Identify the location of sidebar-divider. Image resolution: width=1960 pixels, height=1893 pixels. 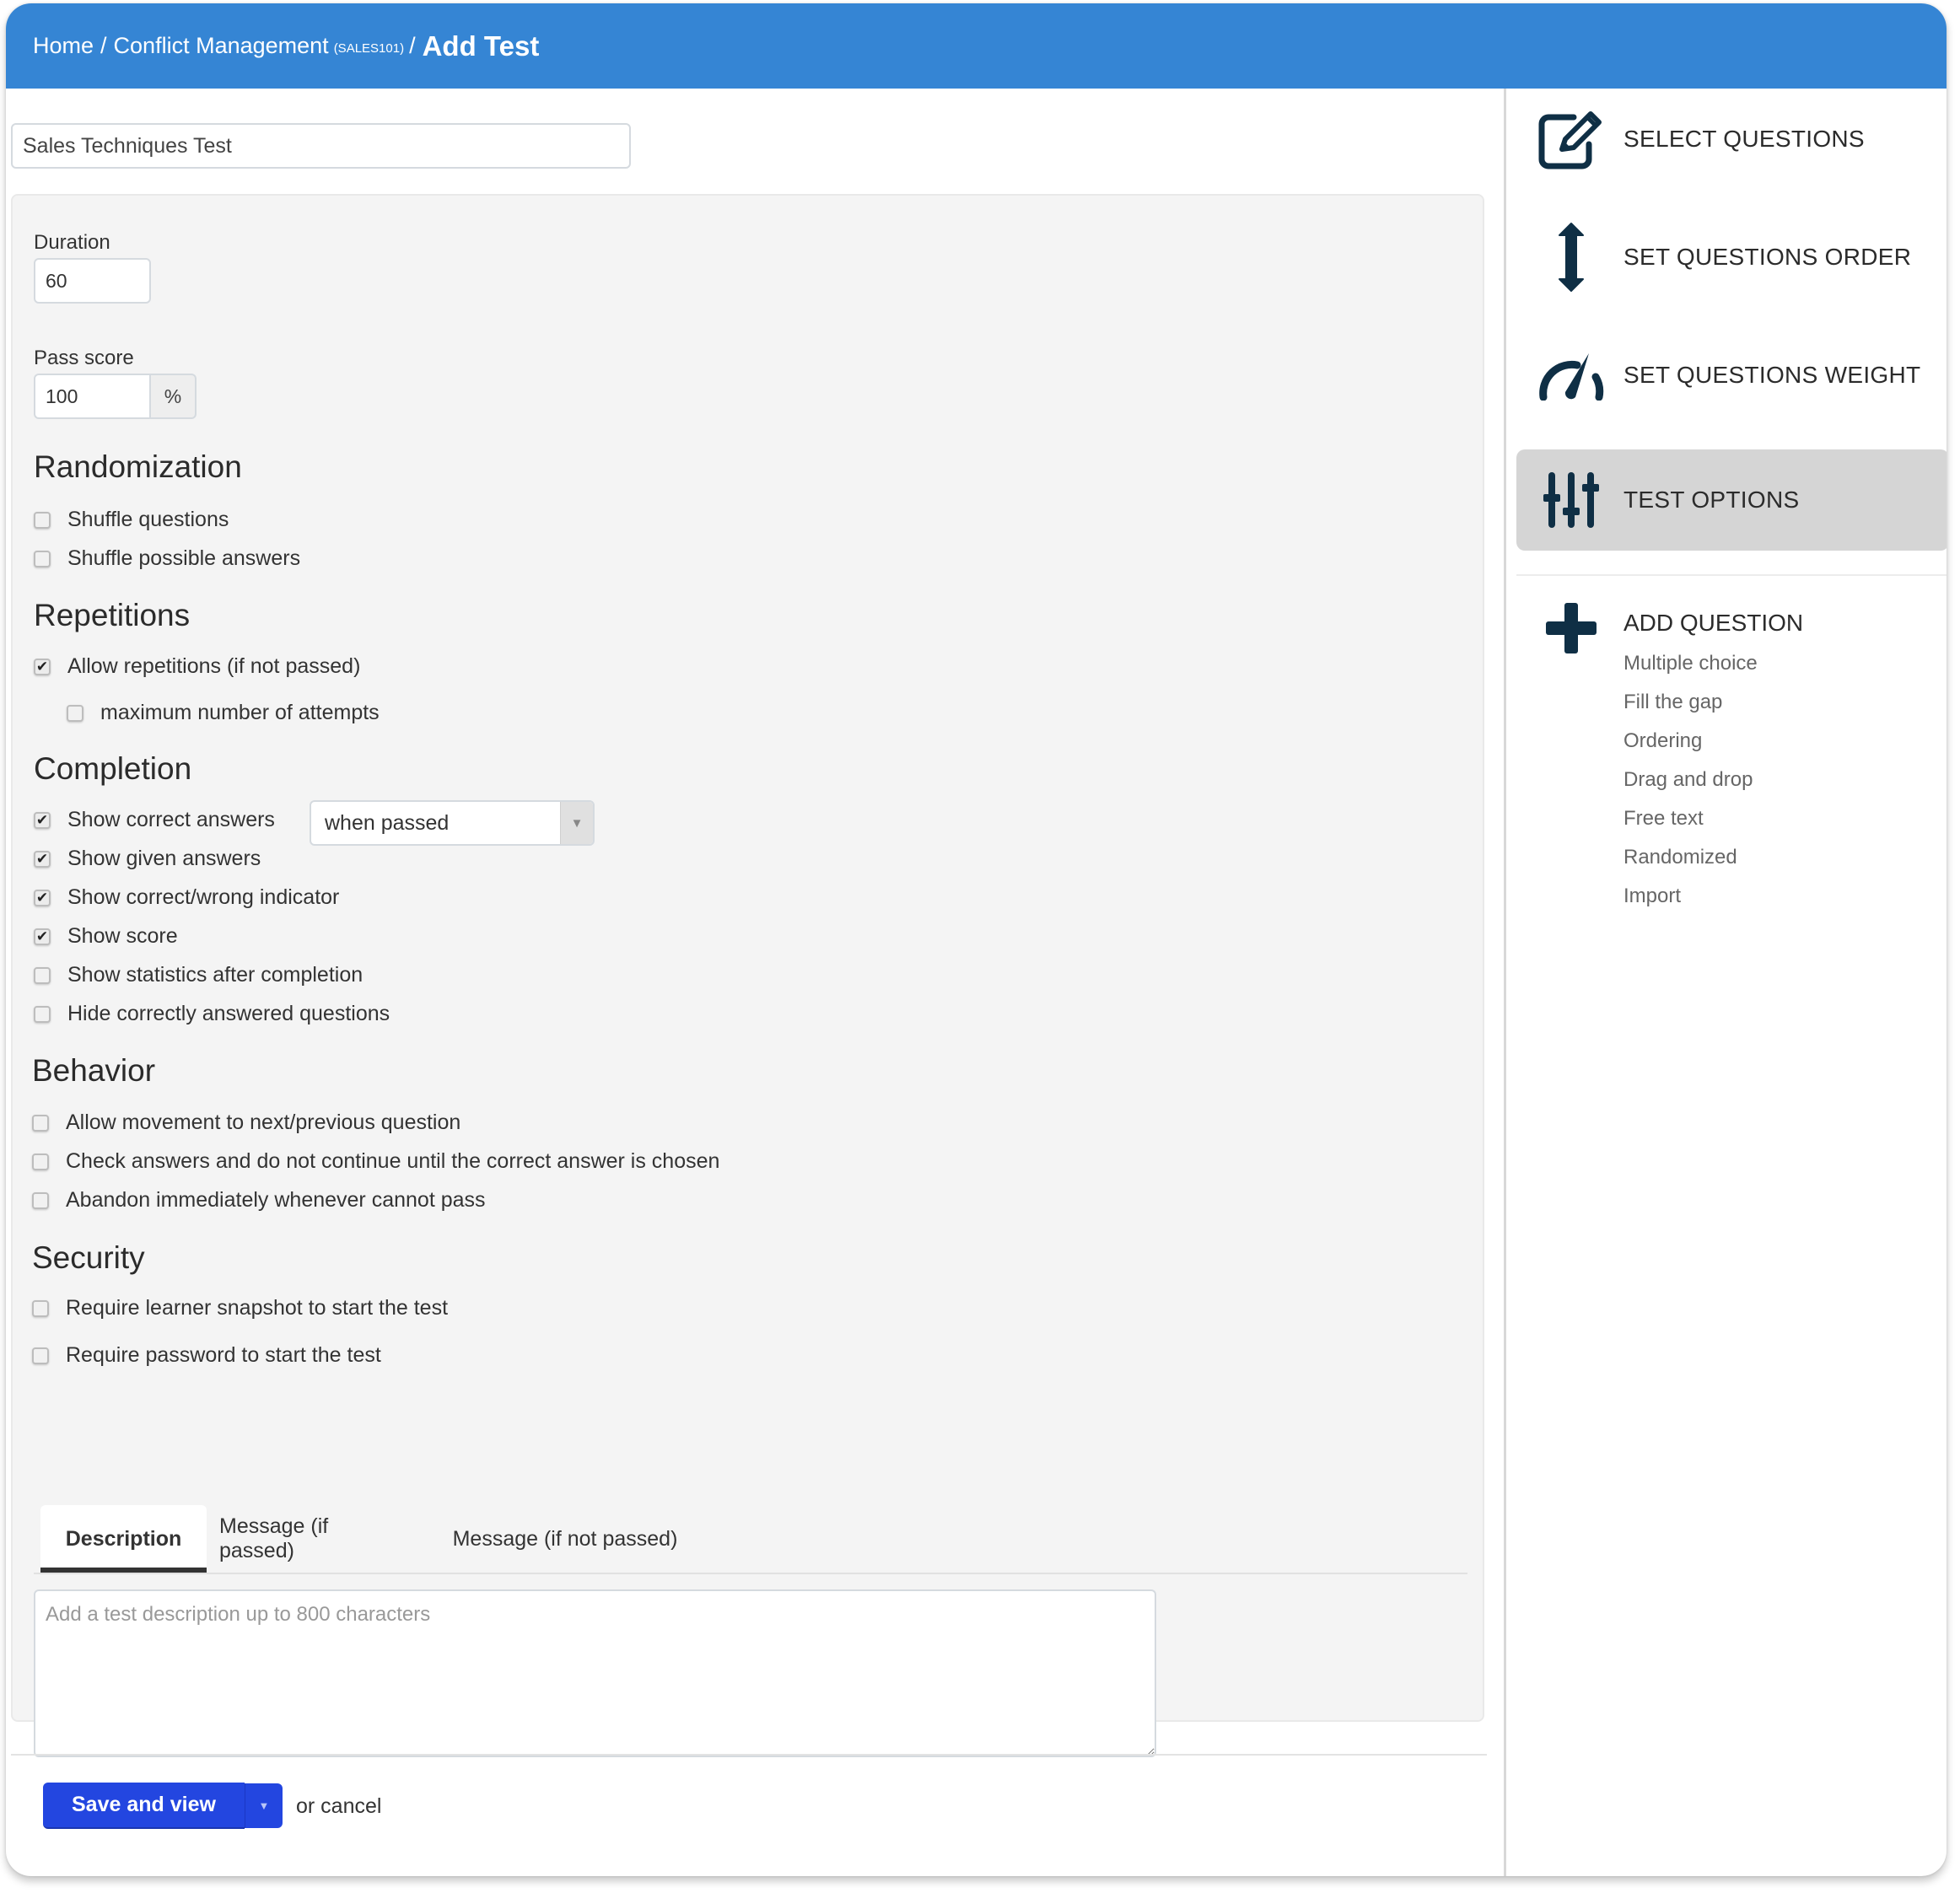
(1731, 575).